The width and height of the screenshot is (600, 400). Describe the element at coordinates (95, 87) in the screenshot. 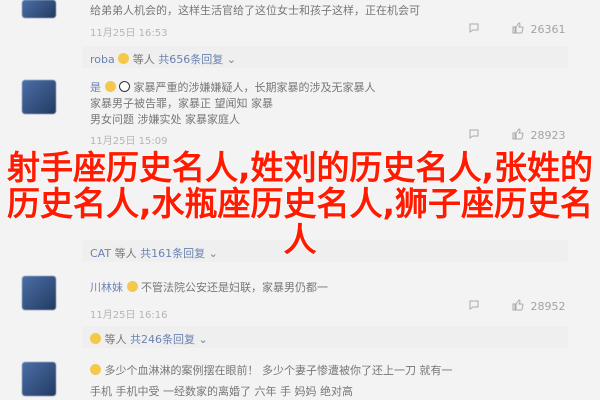

I see `comment-user: 是` at that location.